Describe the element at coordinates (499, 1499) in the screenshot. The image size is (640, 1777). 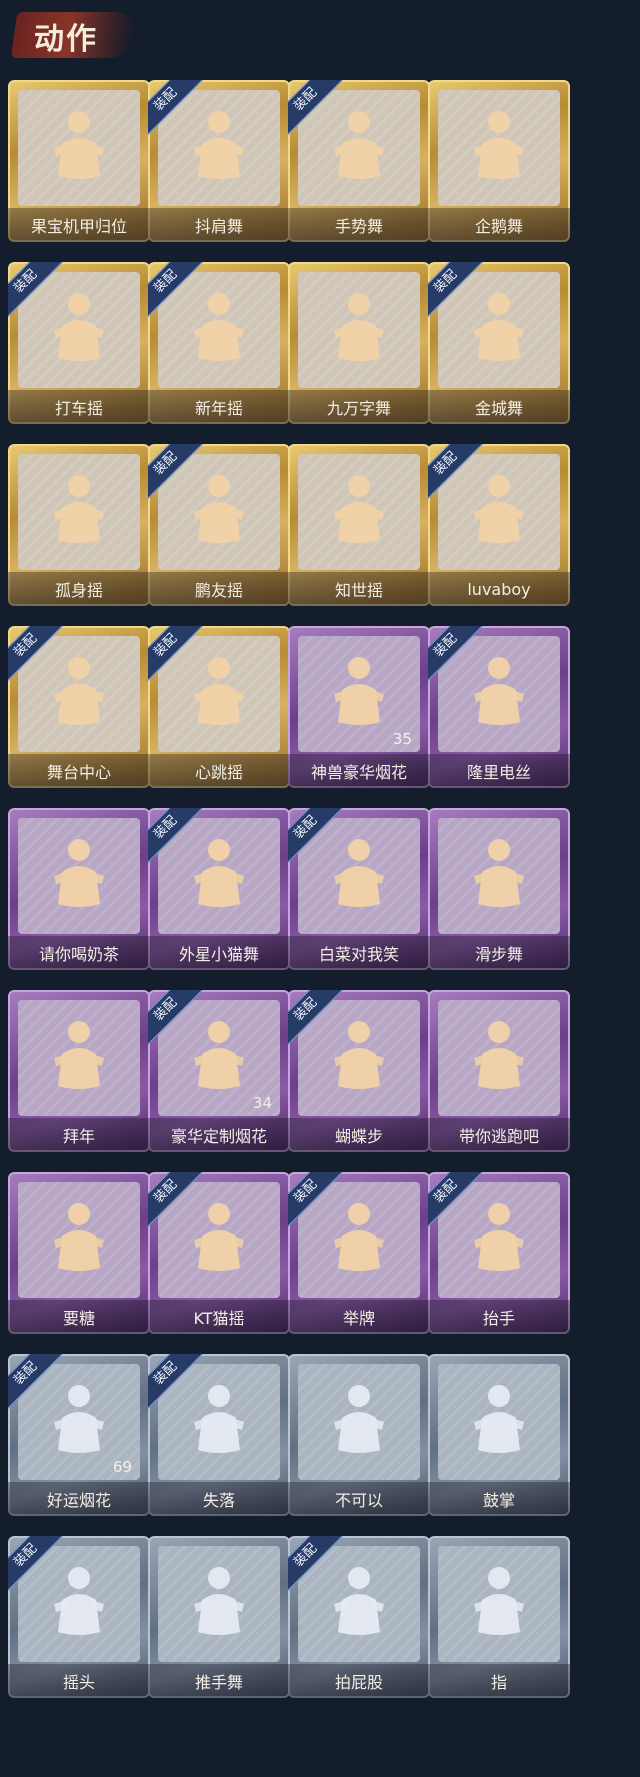
I see `emote-label: 鼓掌` at that location.